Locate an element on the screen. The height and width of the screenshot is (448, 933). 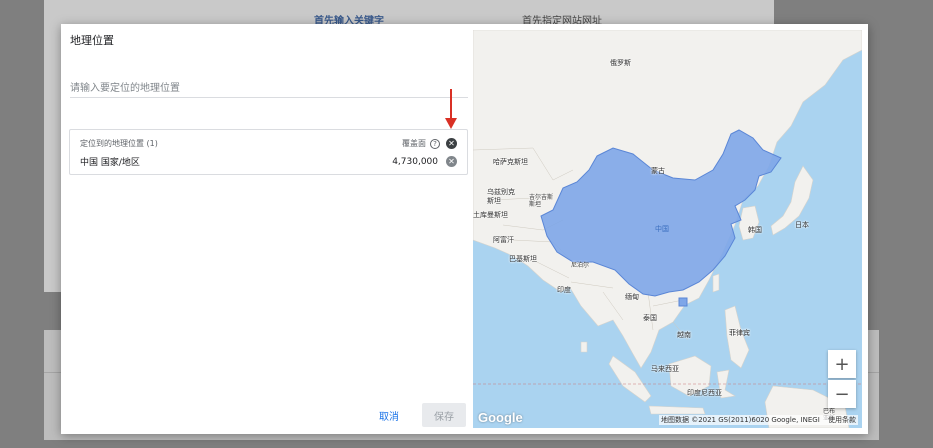
targeted-header: 定位到的地理位置 (1) is located at coordinates (119, 143).